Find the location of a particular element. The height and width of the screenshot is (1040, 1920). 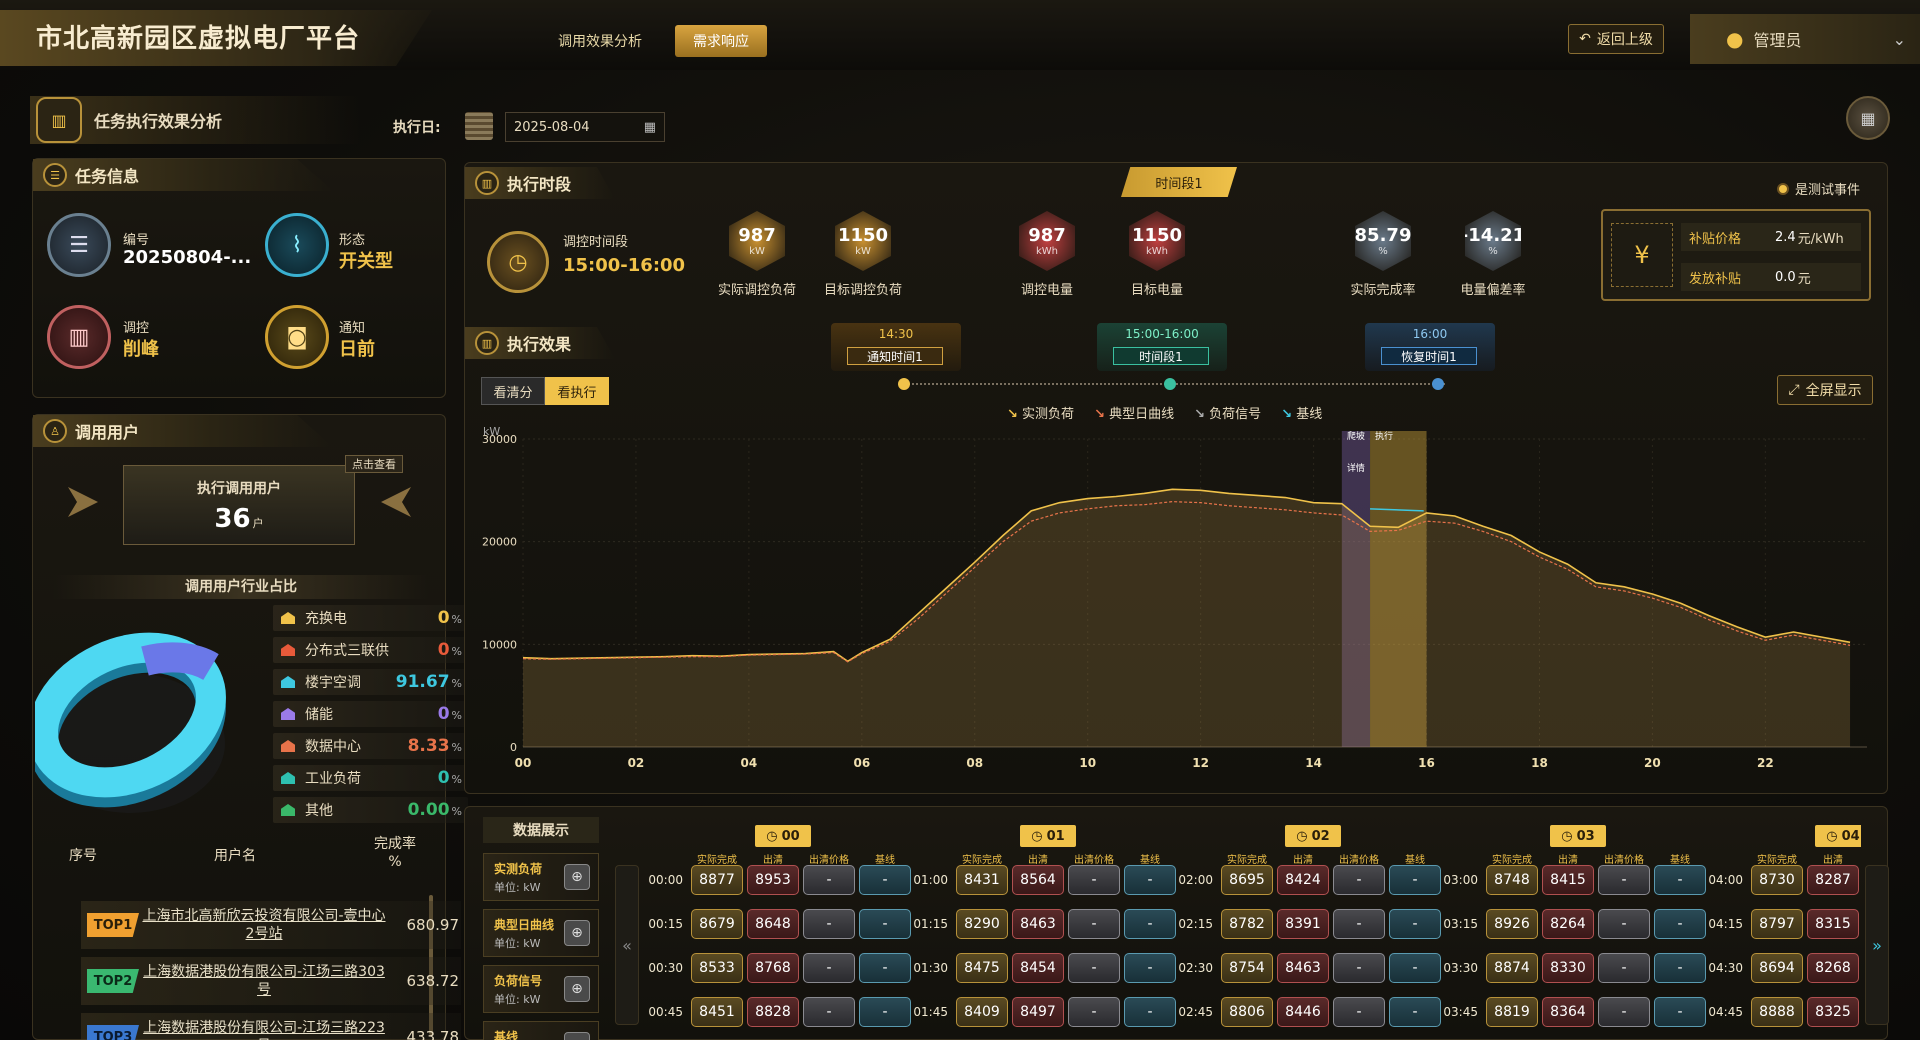

view-details-button: 点击查看 is located at coordinates (374, 464).